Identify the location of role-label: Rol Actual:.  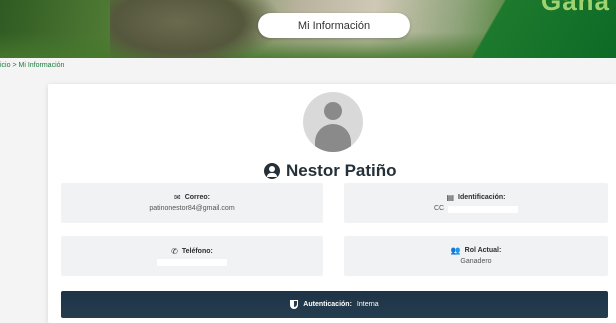
(483, 250).